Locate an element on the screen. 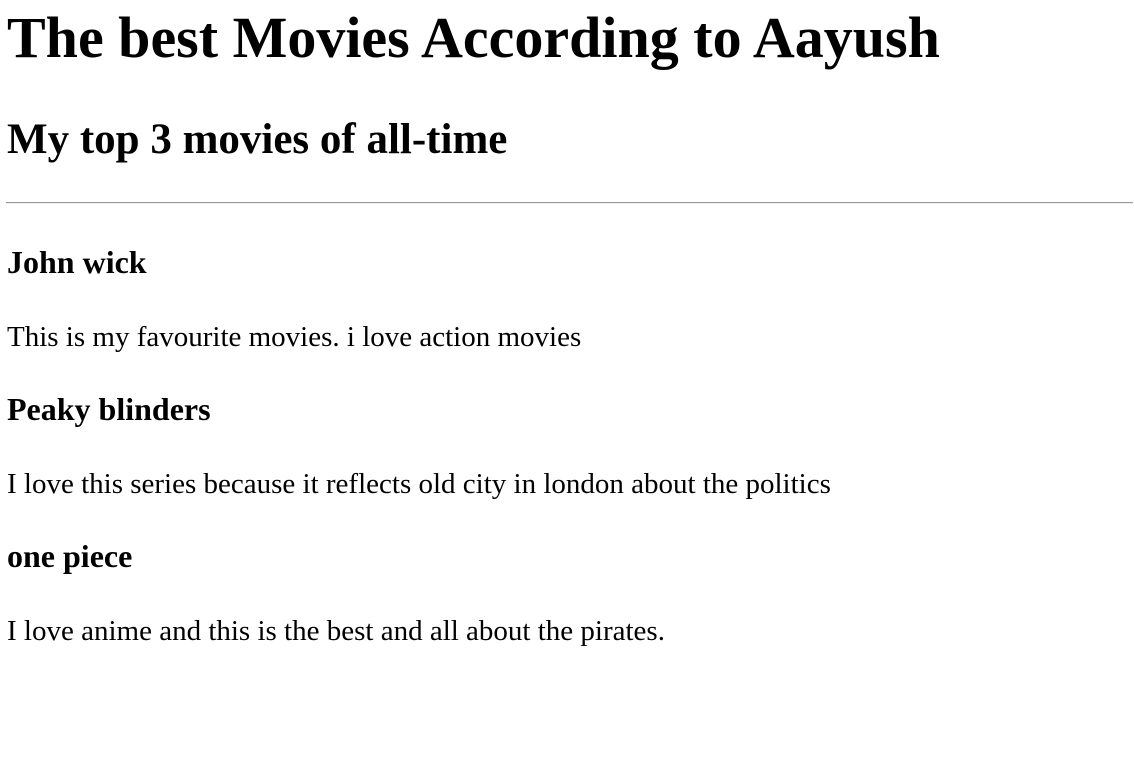  movie-title: one piece is located at coordinates (70, 556).